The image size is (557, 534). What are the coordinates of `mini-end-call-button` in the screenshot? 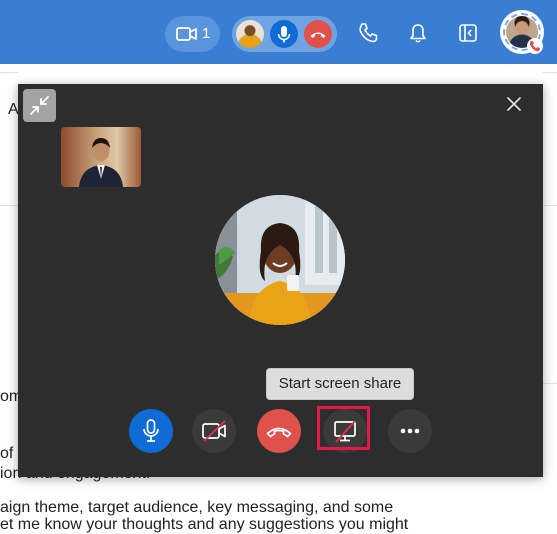 It's located at (318, 34).